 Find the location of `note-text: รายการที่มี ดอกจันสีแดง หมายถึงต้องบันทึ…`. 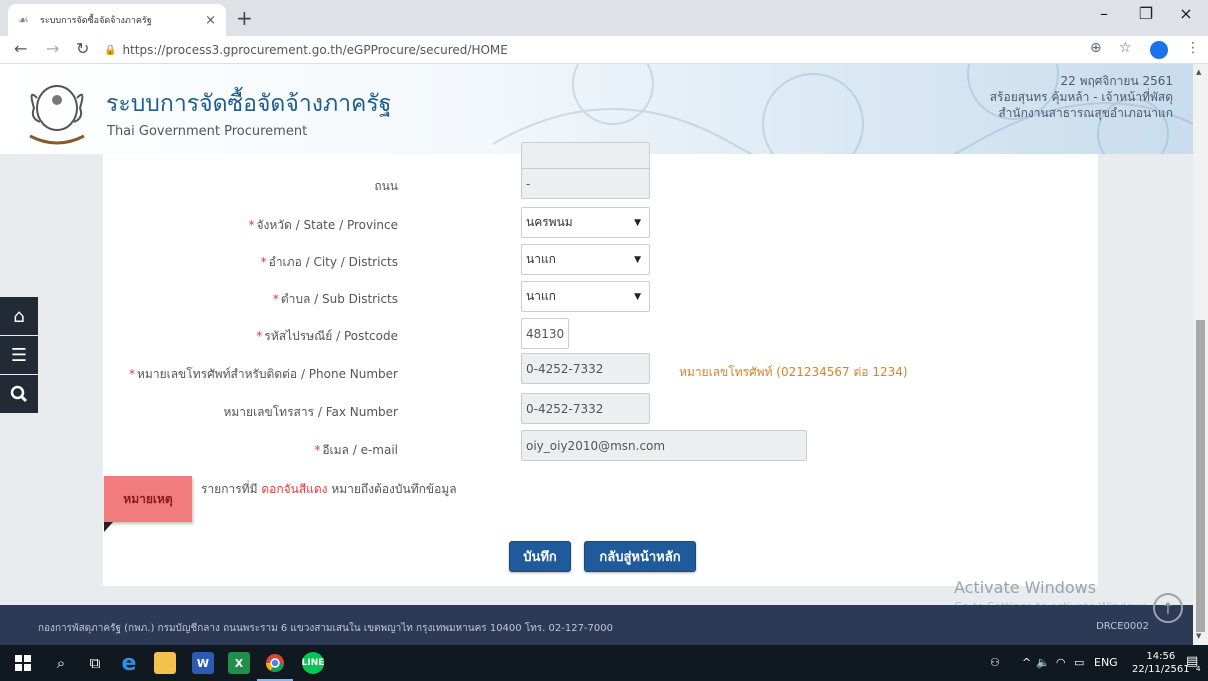

note-text: รายการที่มี ดอกจันสีแดง หมายถึงต้องบันทึ… is located at coordinates (329, 489).